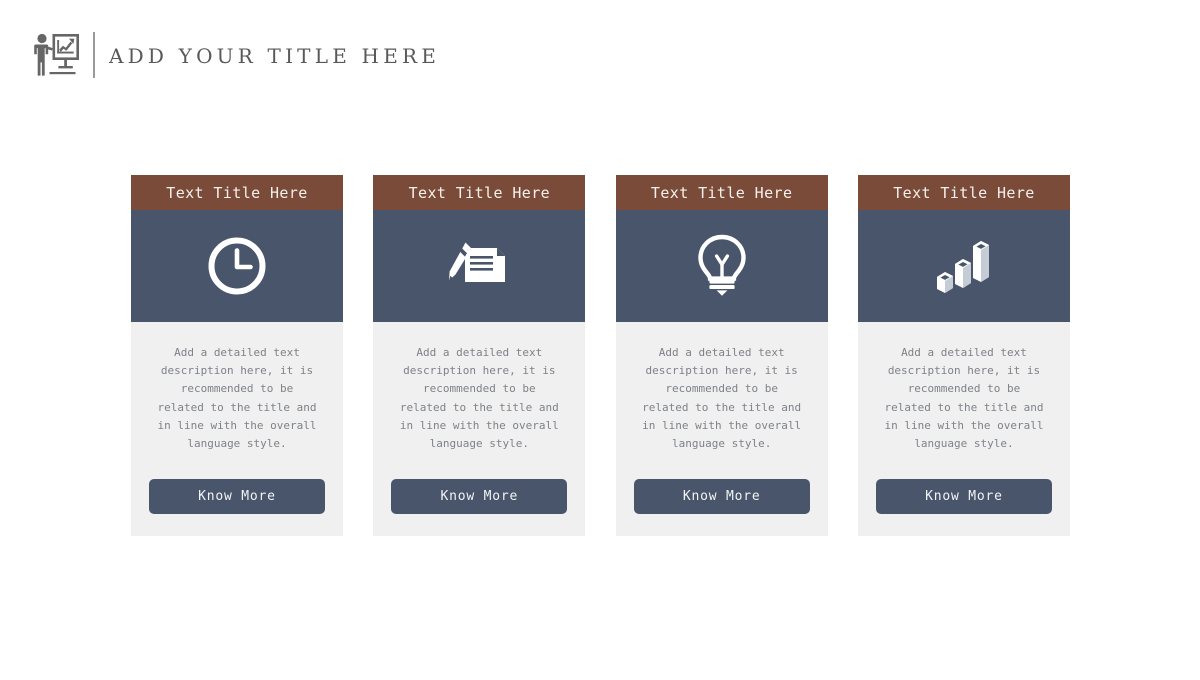 This screenshot has height=680, width=1200. I want to click on lightbulb-icon, so click(722, 266).